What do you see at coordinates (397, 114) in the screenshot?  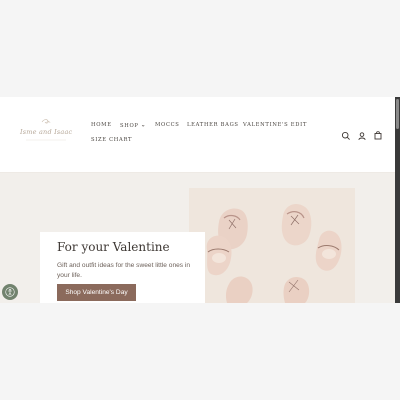 I see `scrollbar-thumb` at bounding box center [397, 114].